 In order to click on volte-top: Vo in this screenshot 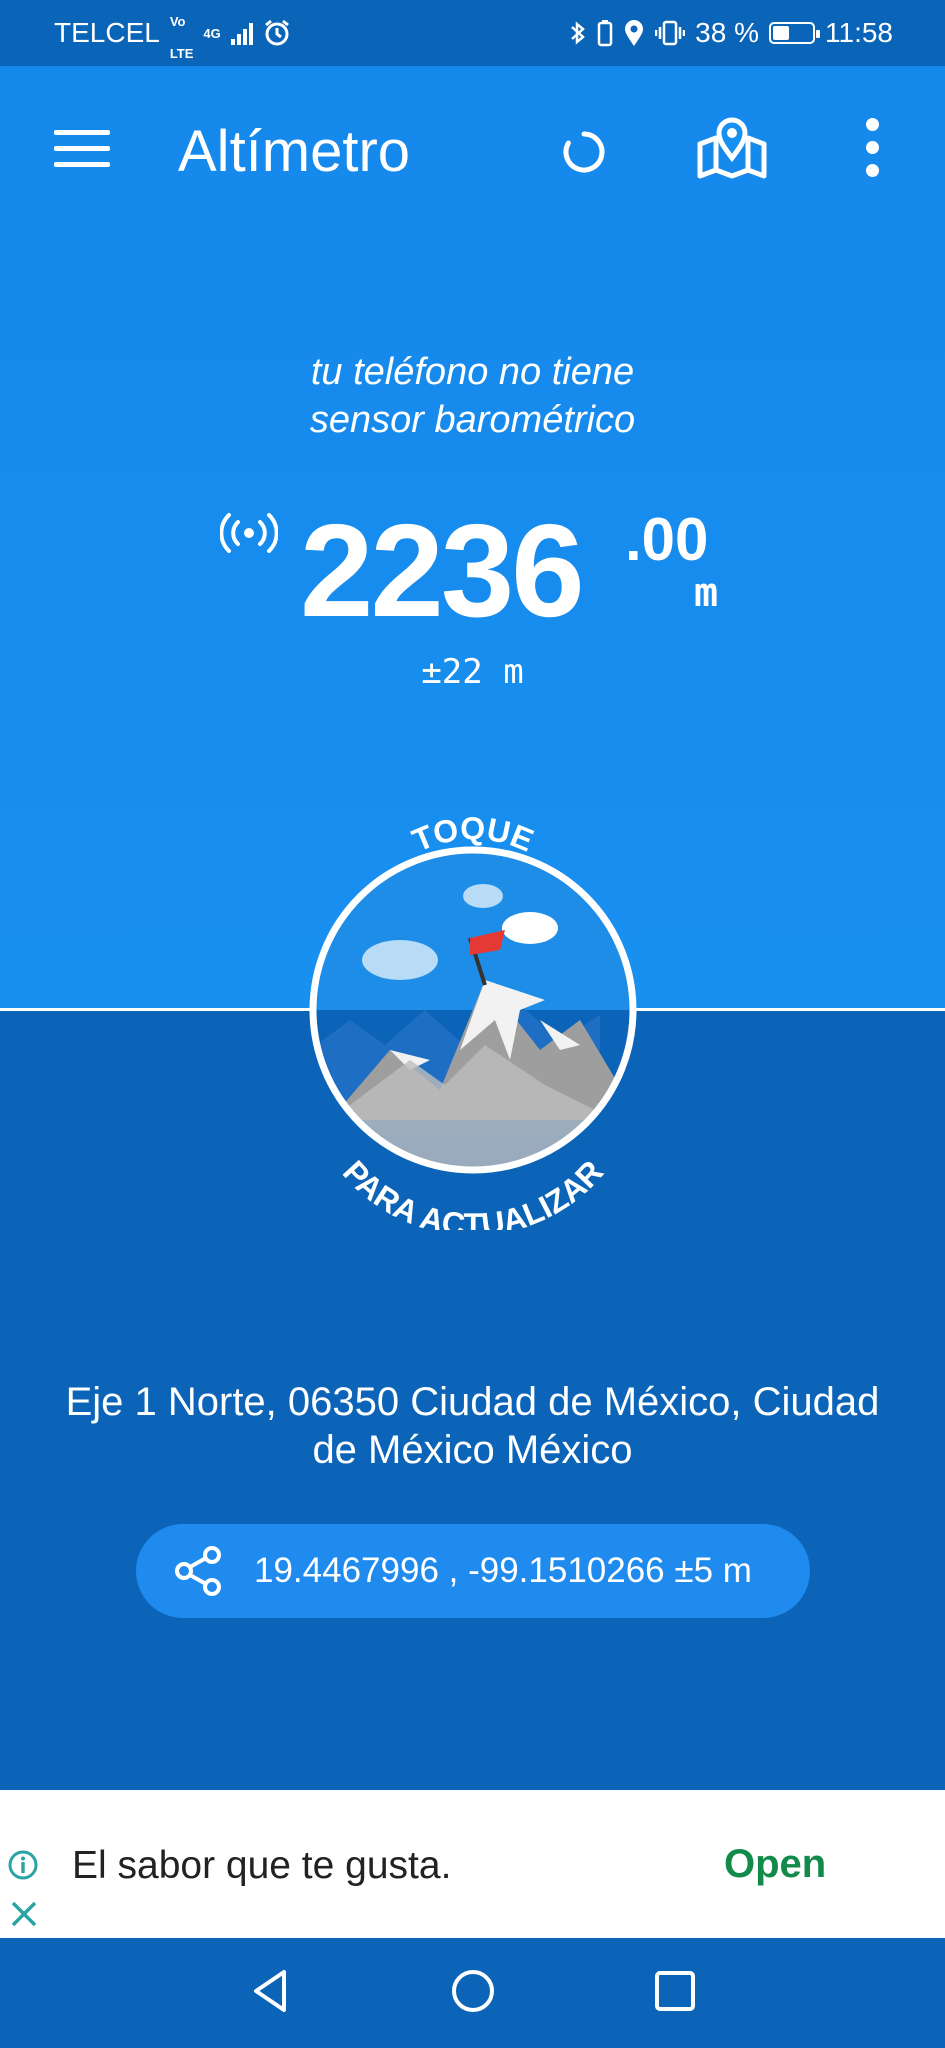, I will do `click(177, 21)`.